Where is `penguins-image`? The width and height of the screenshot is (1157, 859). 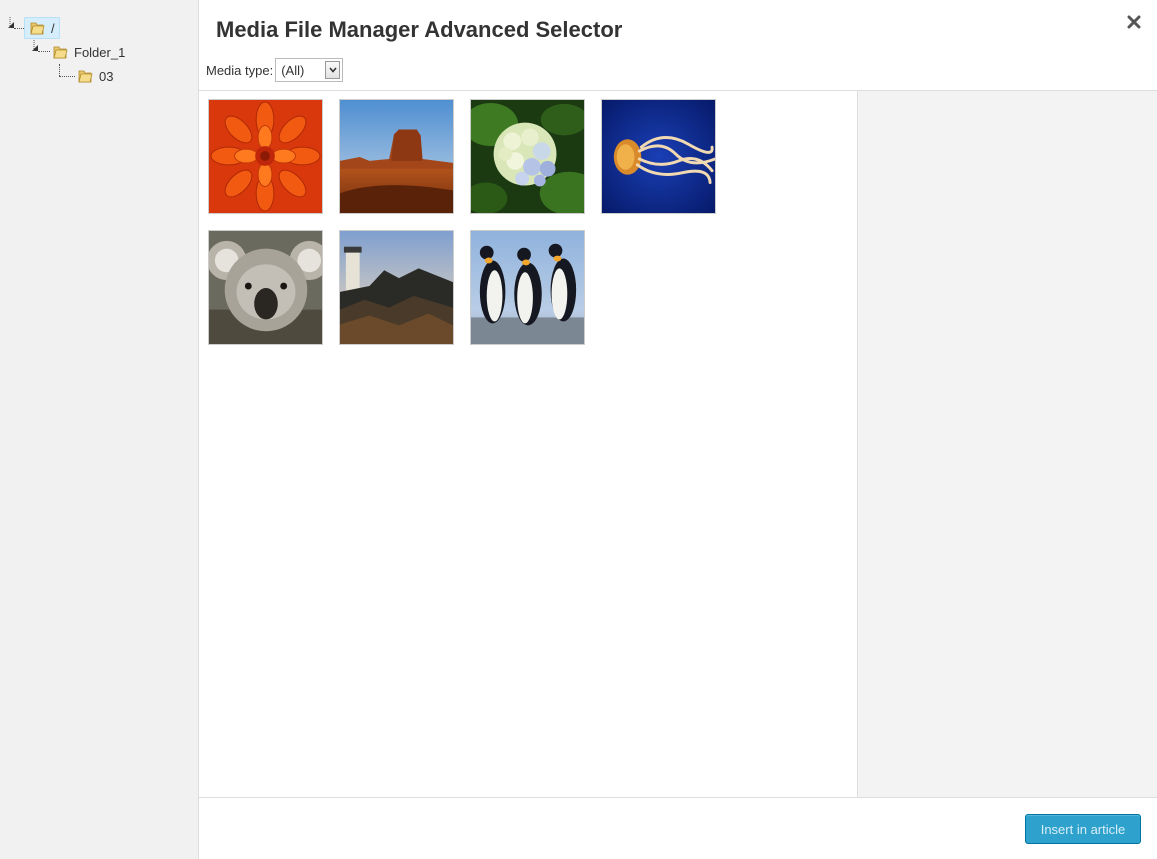
penguins-image is located at coordinates (527, 287).